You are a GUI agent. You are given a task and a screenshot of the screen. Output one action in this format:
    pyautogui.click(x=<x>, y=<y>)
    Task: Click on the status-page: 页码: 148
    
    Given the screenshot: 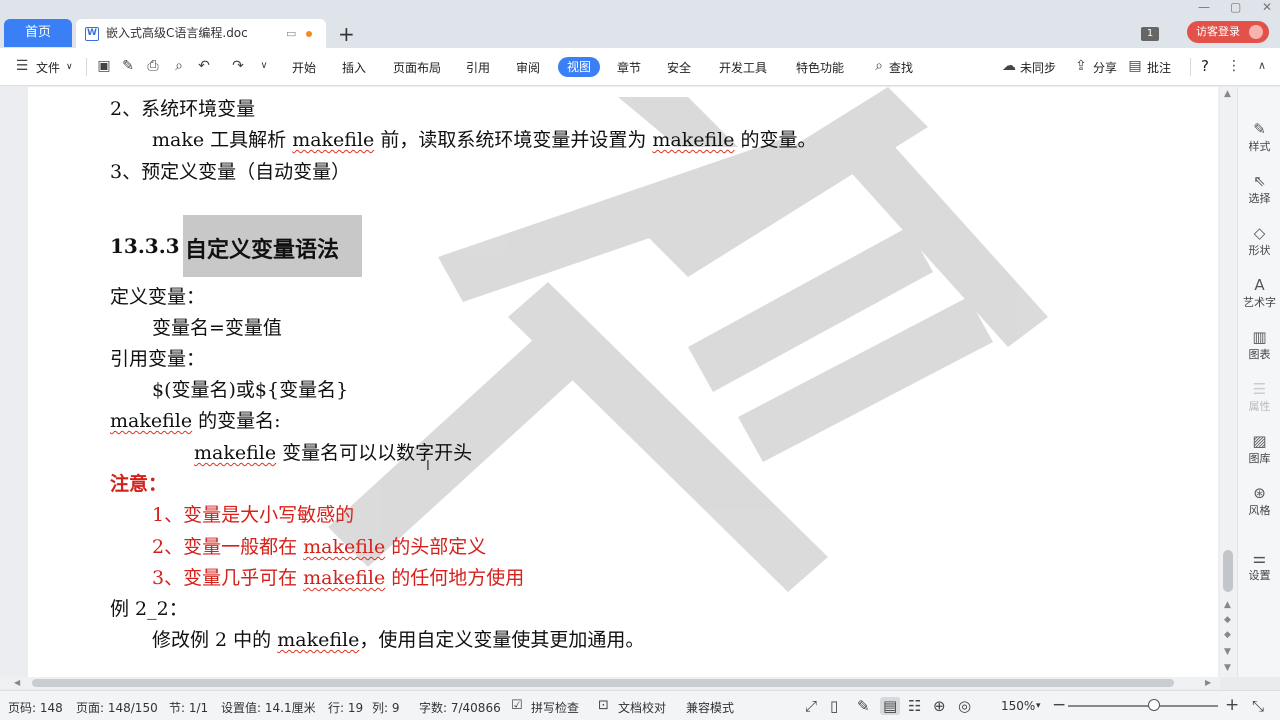 What is the action you would take?
    pyautogui.click(x=35, y=707)
    